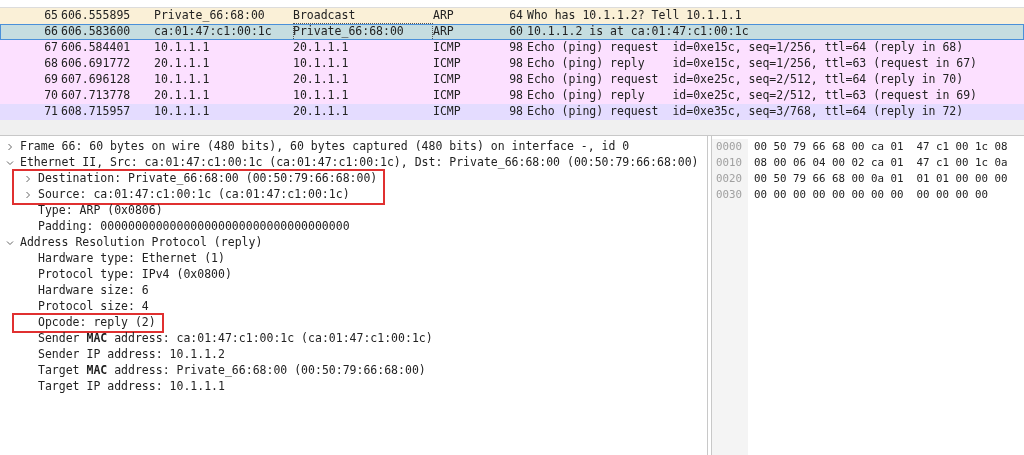 The width and height of the screenshot is (1024, 455). What do you see at coordinates (194, 227) in the screenshot?
I see `tree-item: Padding: 000000000000000000000000000000000000` at bounding box center [194, 227].